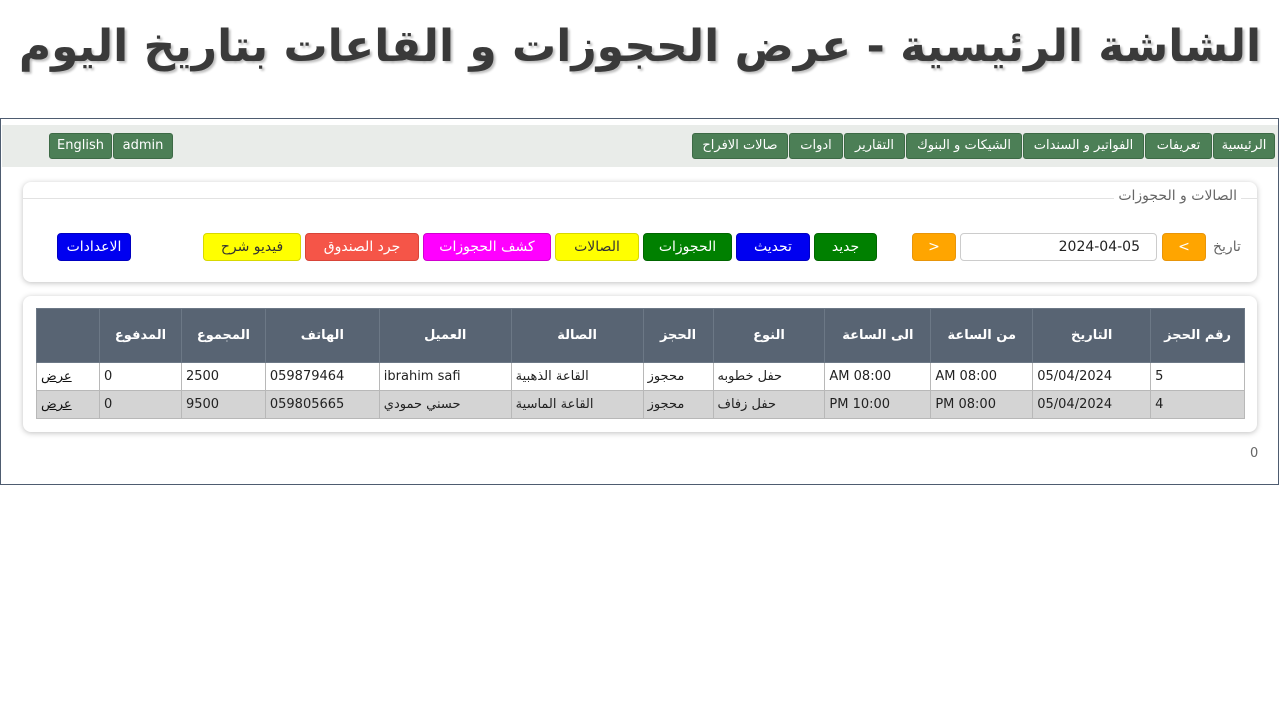 Image resolution: width=1280 pixels, height=720 pixels. I want to click on cell-to-time: PM 10:00, so click(878, 404).